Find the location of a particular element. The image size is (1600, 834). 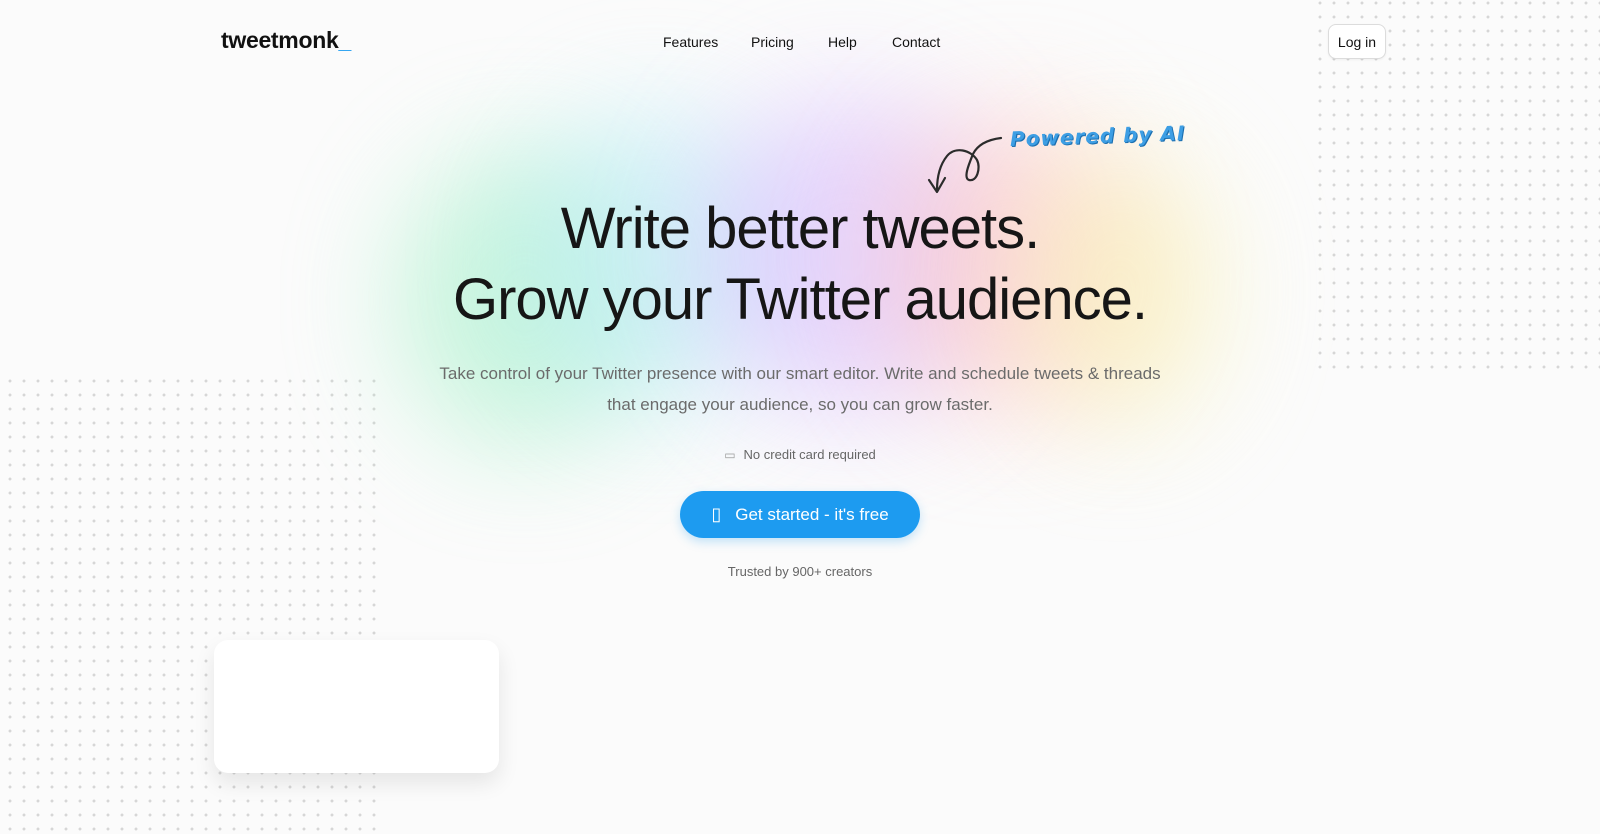

nav-pricing: Pricing is located at coordinates (772, 42).